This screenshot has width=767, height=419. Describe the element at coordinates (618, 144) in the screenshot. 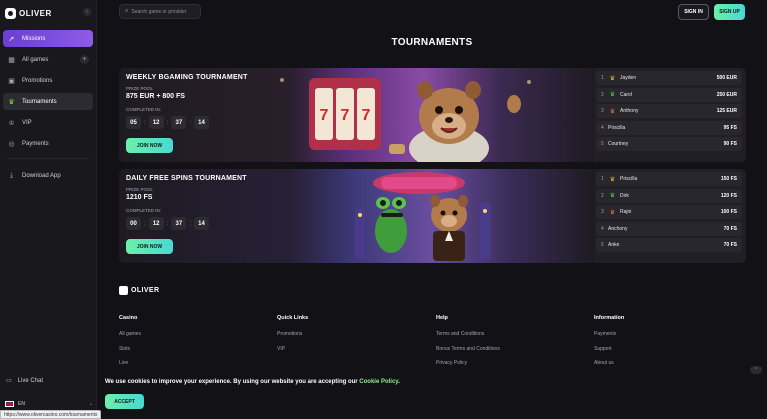

I see `player-name: Courtney` at that location.